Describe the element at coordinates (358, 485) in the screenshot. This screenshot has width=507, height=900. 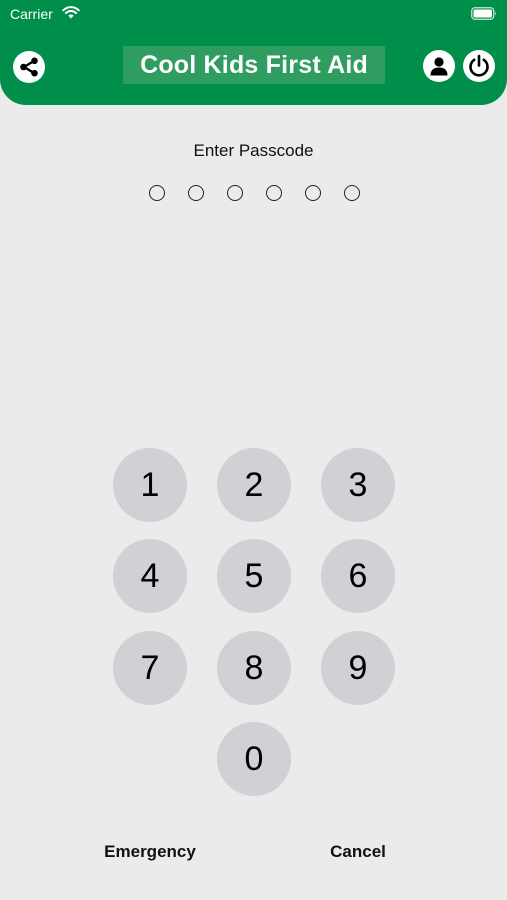
I see `key-3: 3` at that location.